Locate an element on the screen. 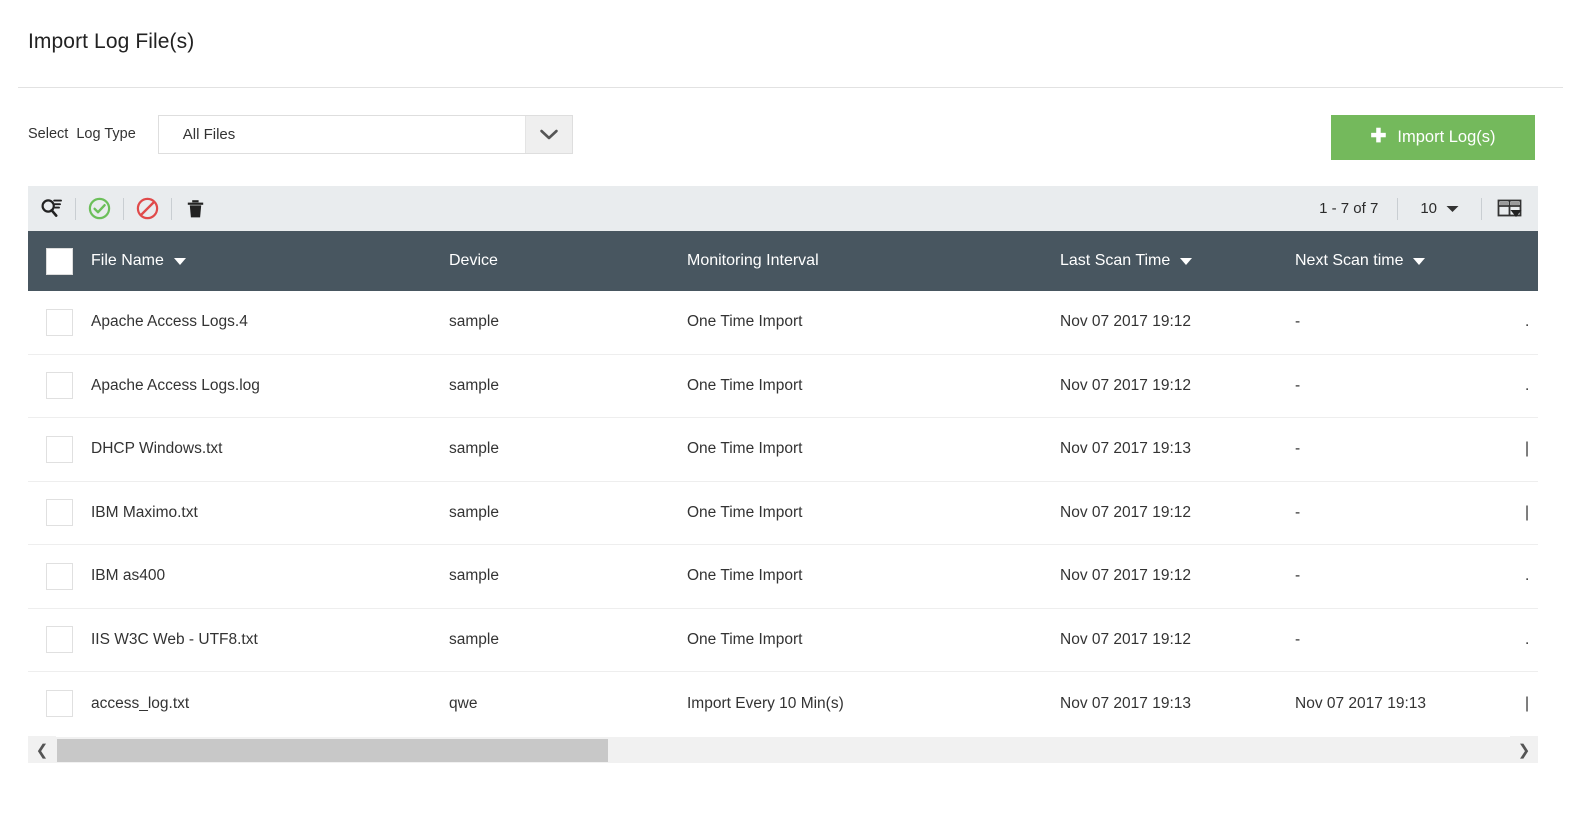  cell-next-scan-time: Nov 07 2017 19:13 is located at coordinates (1360, 703).